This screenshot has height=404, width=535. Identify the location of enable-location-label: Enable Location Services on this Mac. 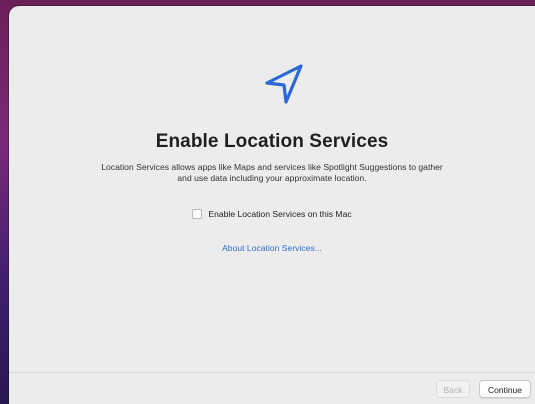
(279, 214).